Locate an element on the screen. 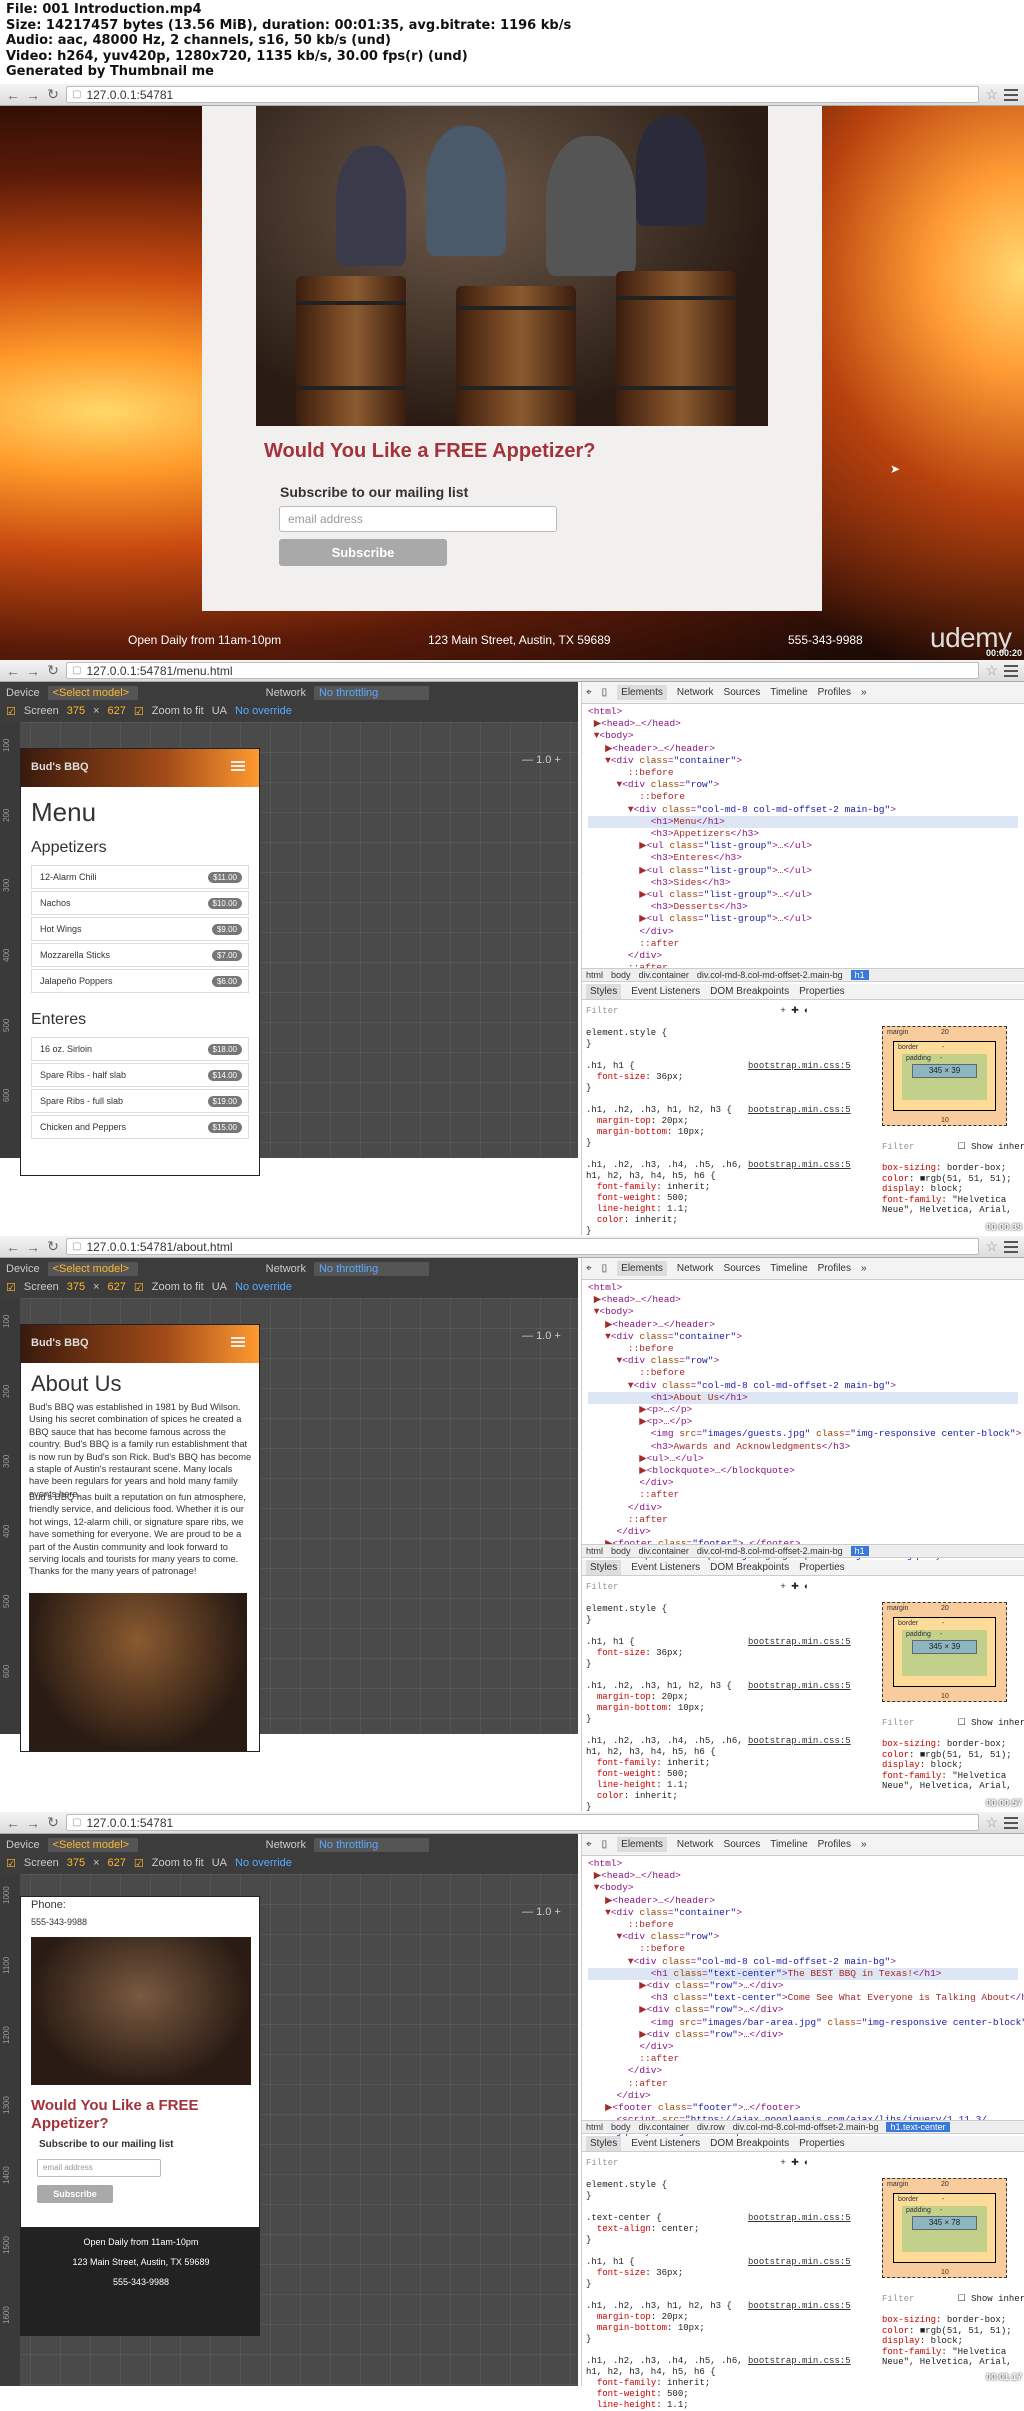 The image size is (1024, 2411). address-bar: ▢ 127.0.0.1:54781/about.html is located at coordinates (523, 1246).